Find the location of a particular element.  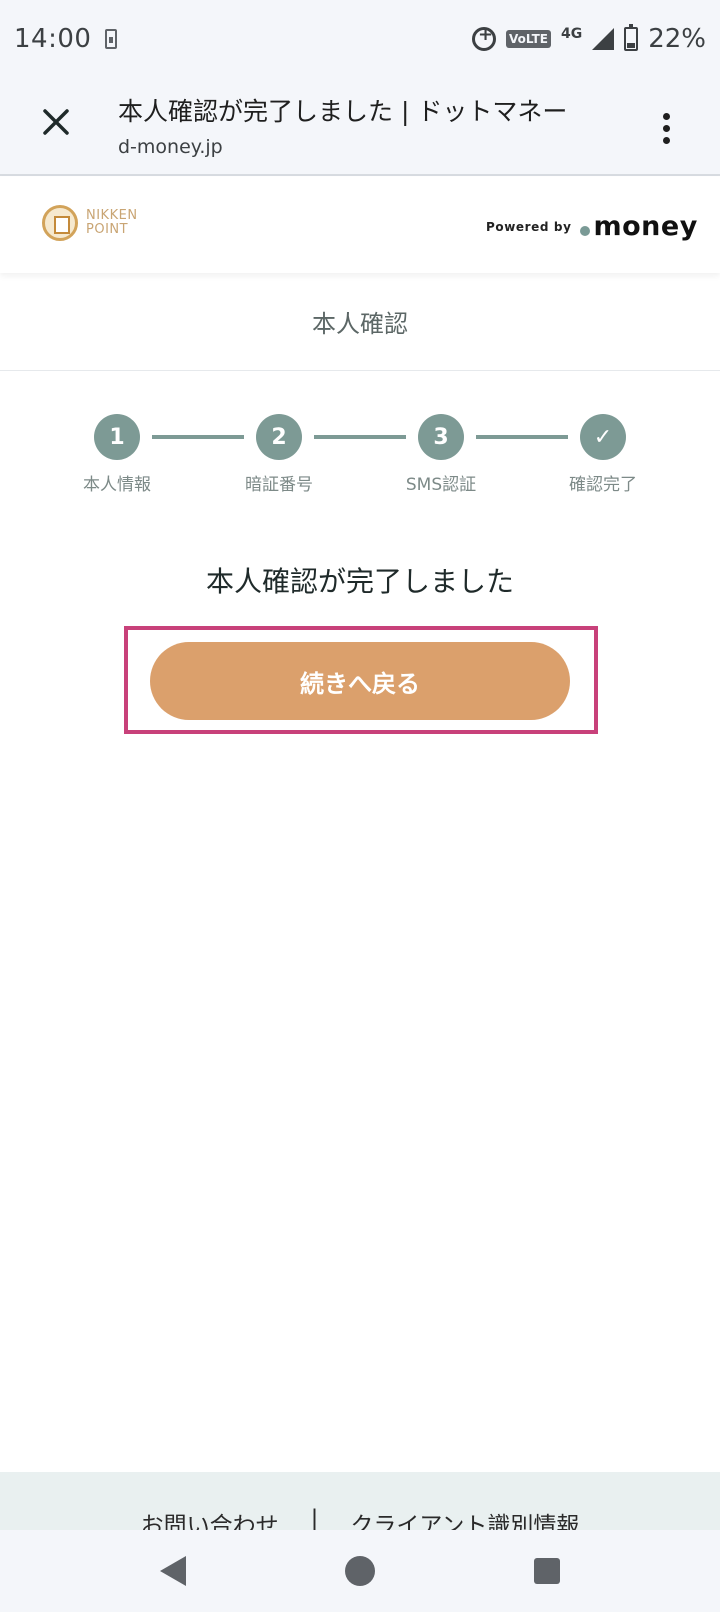

step-label: 暗証番号 is located at coordinates (279, 485).